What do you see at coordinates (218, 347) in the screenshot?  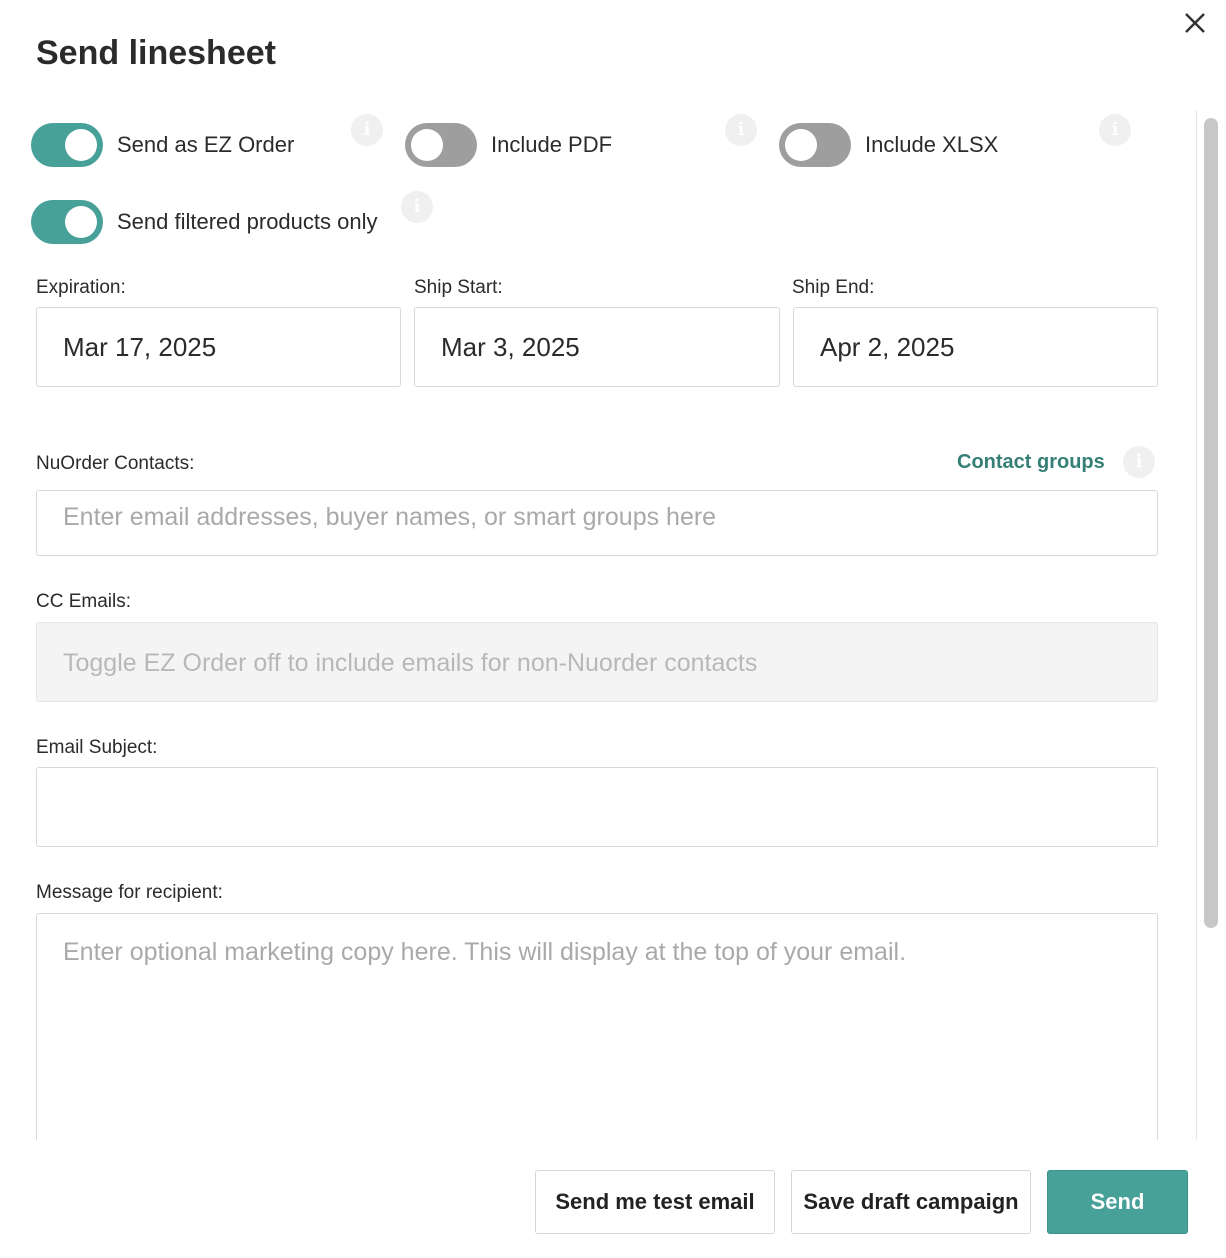 I see `expiration-date-input: Mar 17, 2025` at bounding box center [218, 347].